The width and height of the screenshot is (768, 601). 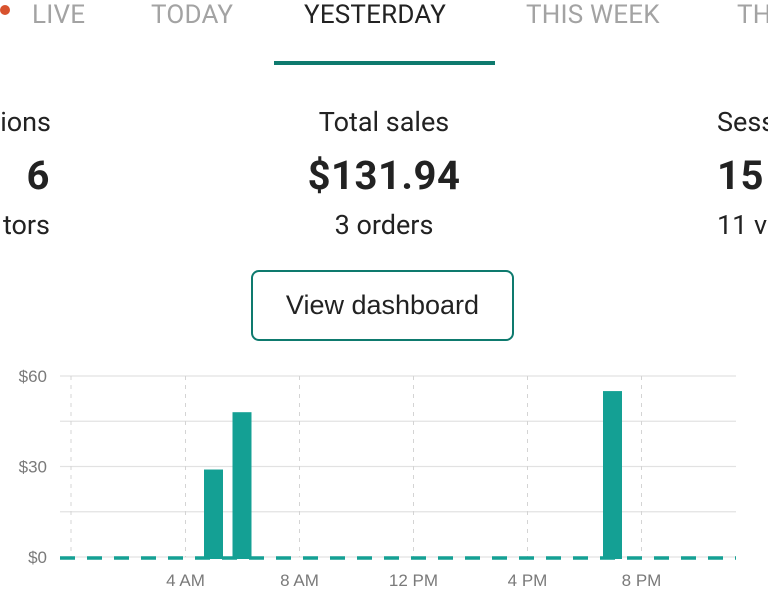 I want to click on sessions-value: 15, so click(x=740, y=175).